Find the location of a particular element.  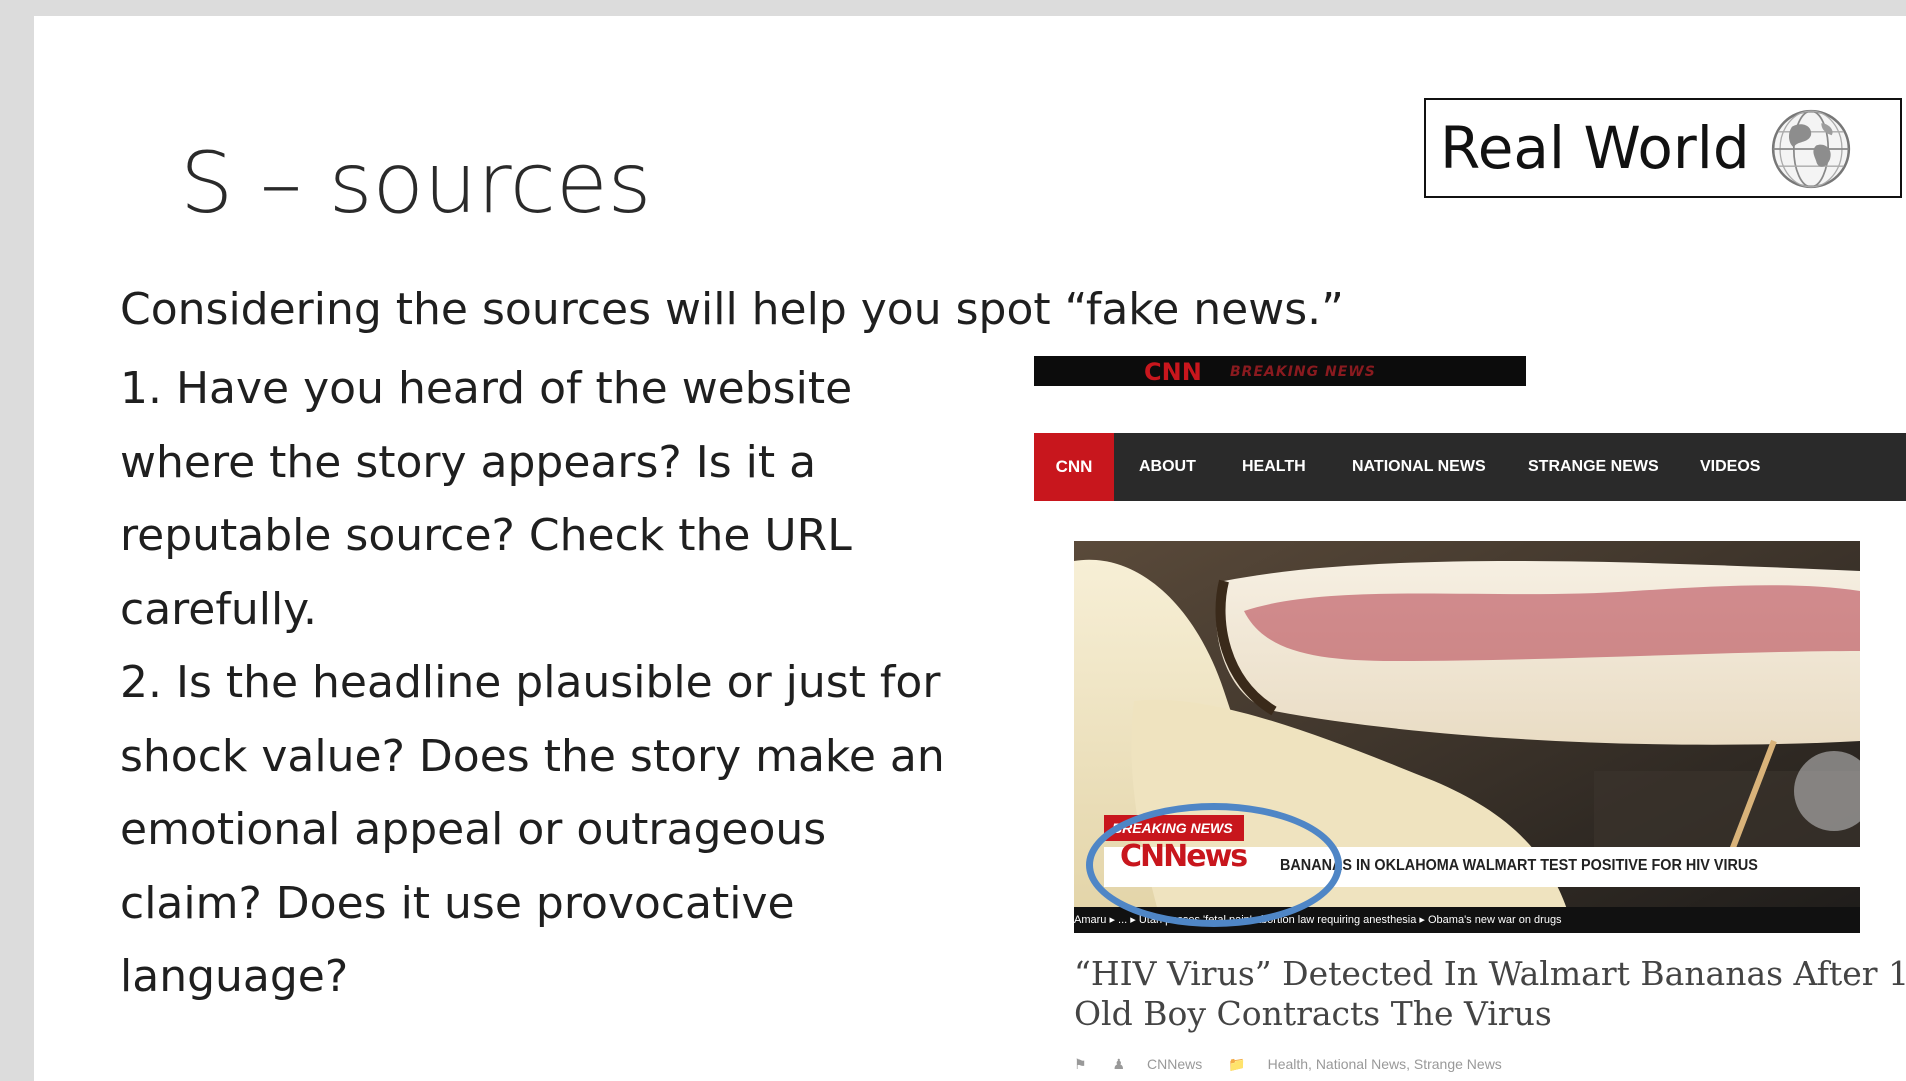

question-line: shock value? Does the story make an is located at coordinates (532, 756).